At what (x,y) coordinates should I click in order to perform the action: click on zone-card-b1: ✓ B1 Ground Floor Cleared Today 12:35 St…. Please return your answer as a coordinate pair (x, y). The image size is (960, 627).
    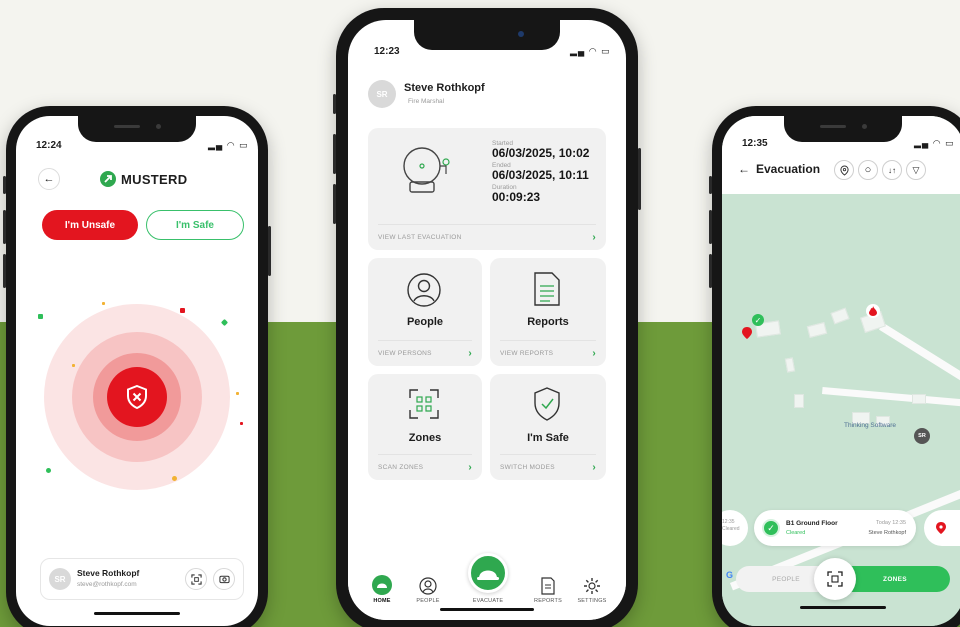
    Looking at the image, I should click on (835, 528).